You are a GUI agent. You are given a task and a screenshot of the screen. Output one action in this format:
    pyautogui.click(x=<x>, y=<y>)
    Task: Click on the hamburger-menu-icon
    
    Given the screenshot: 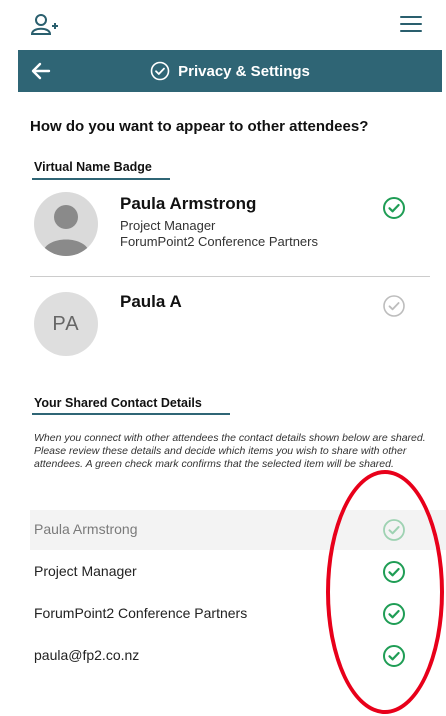 What is the action you would take?
    pyautogui.click(x=411, y=25)
    